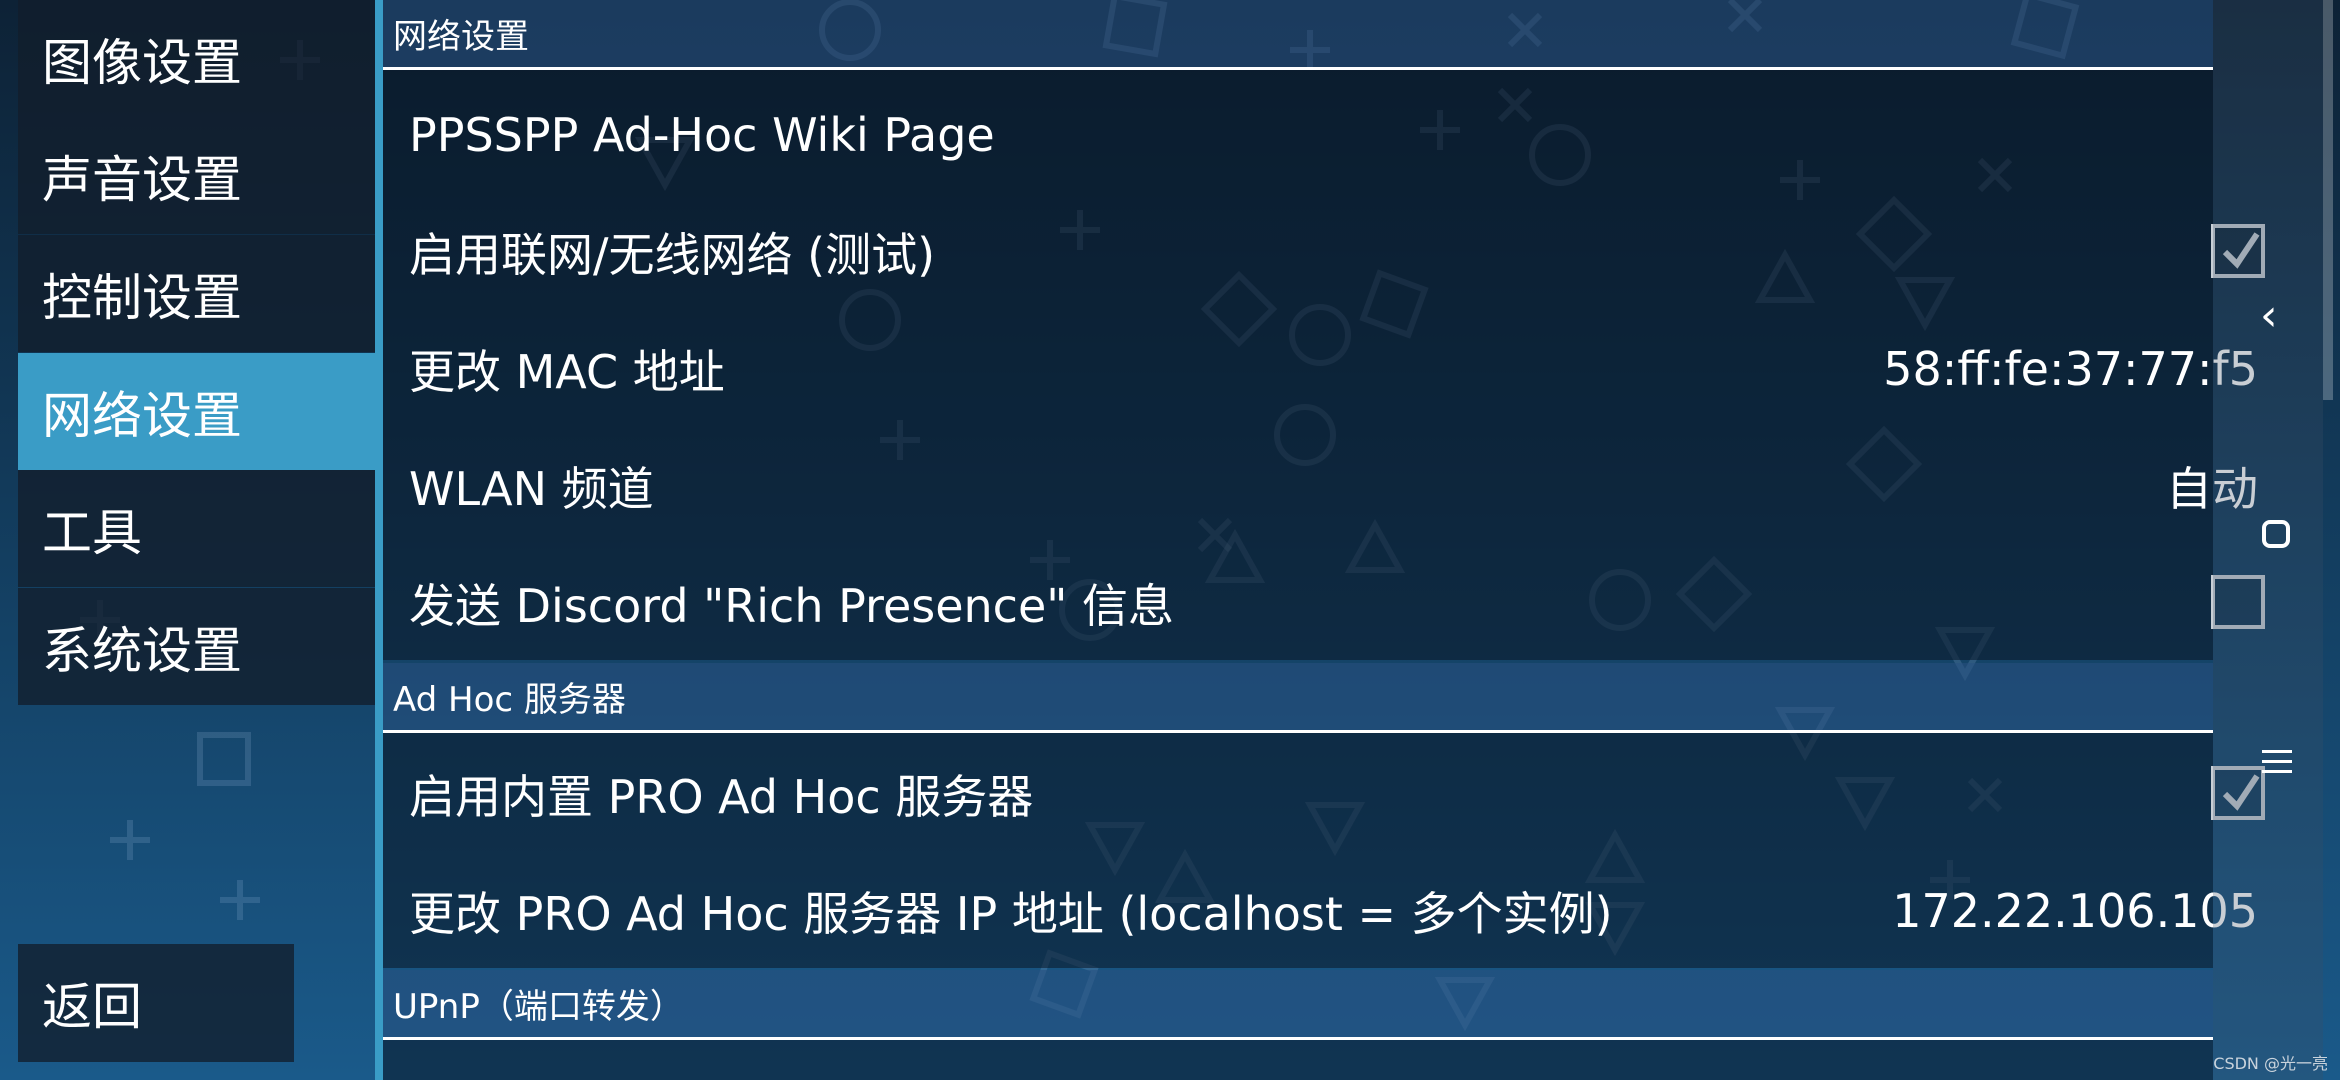  What do you see at coordinates (792, 605) in the screenshot?
I see `row-label: 发送 Discord "Rich Presence" 信息` at bounding box center [792, 605].